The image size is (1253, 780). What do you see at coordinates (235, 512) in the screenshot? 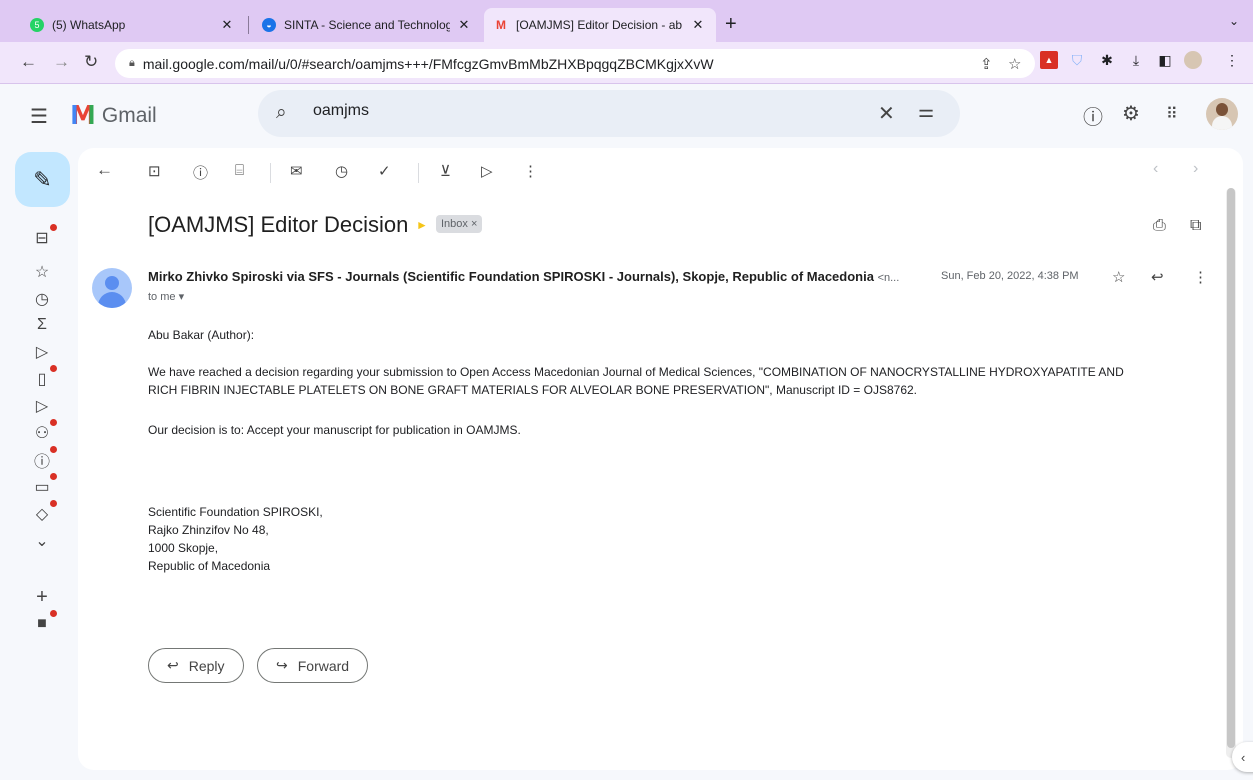
I see `signature-line: Scientific Foundation SPIROSKI,` at bounding box center [235, 512].